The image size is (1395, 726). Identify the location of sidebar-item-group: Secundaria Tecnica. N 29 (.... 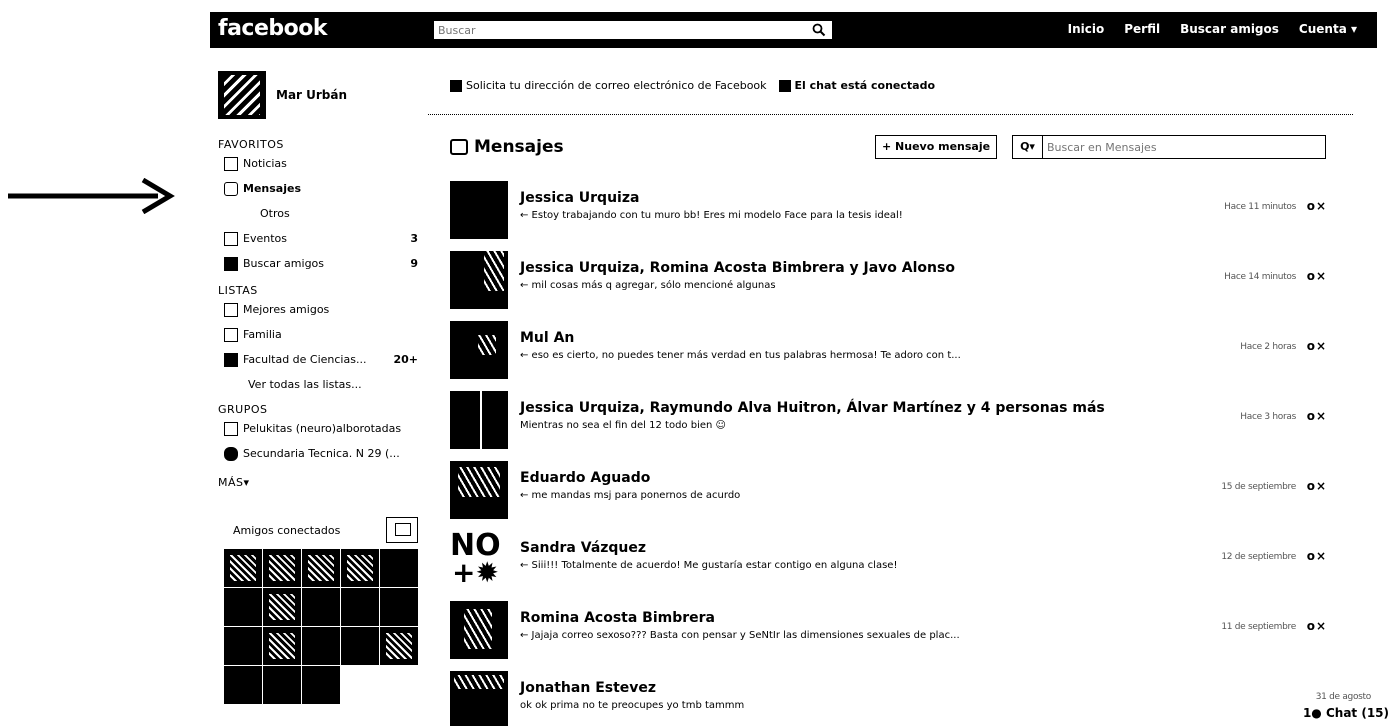
(318, 453).